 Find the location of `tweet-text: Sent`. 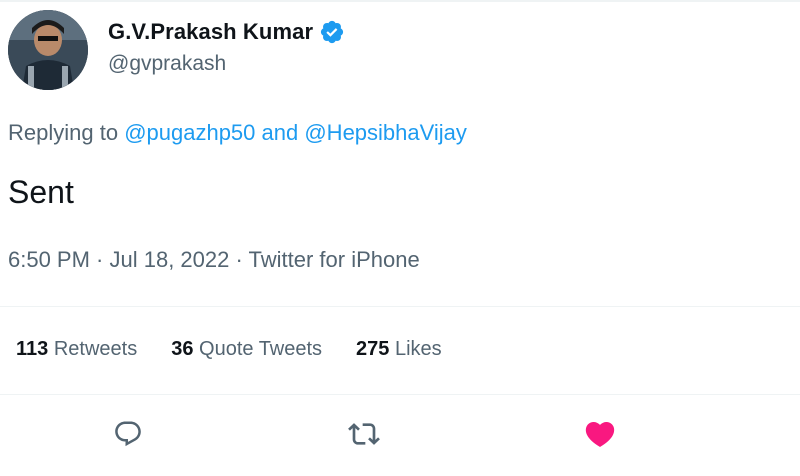

tweet-text: Sent is located at coordinates (41, 192).